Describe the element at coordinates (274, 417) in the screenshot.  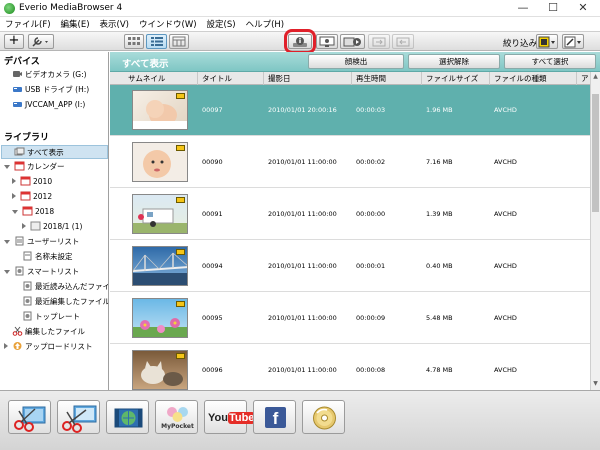
I see `facebook-button: f` at that location.